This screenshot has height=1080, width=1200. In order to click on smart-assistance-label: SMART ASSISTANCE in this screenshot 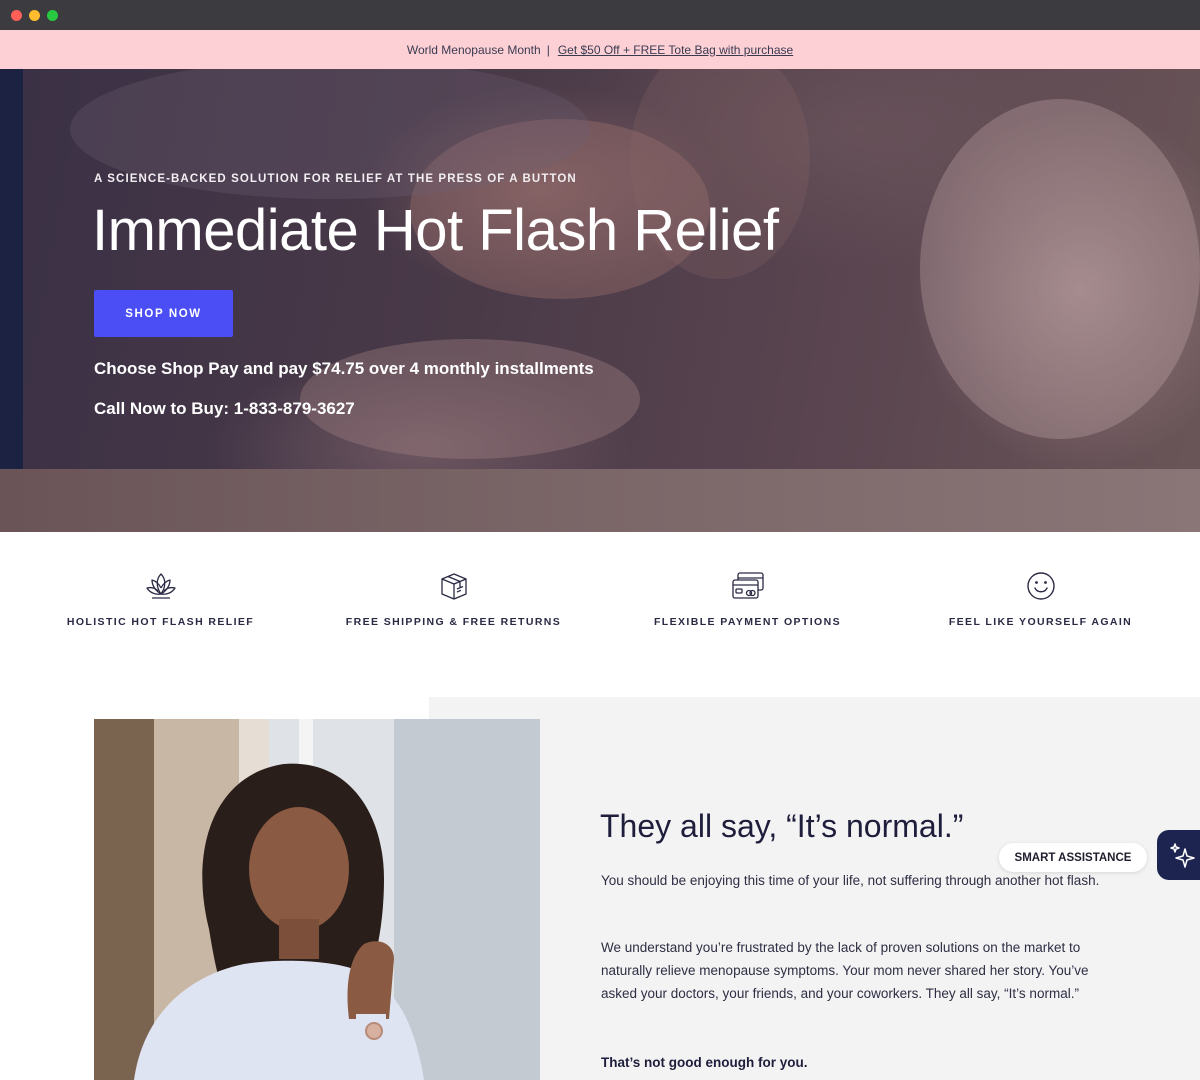, I will do `click(1073, 857)`.